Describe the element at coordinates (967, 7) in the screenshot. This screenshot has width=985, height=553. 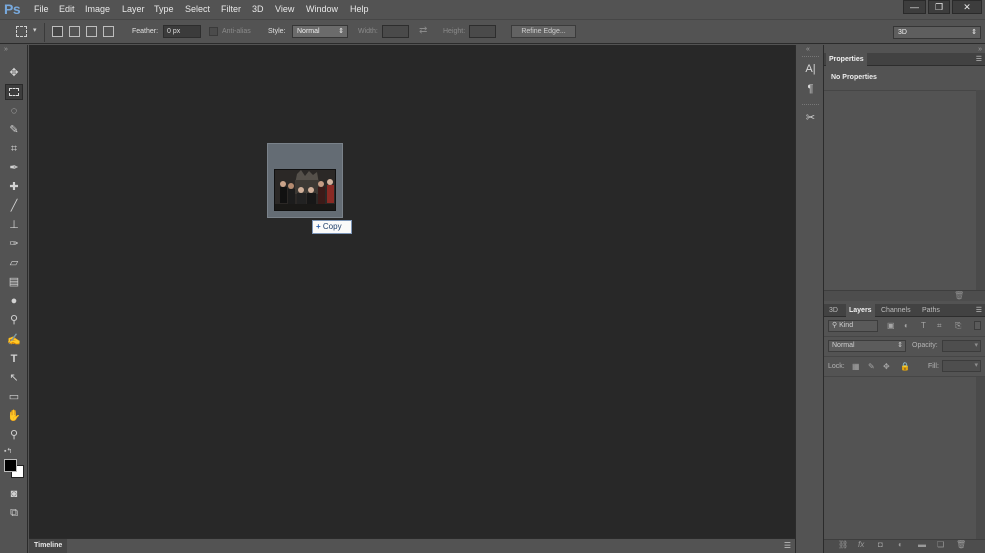
I see `close-button: ✕` at that location.